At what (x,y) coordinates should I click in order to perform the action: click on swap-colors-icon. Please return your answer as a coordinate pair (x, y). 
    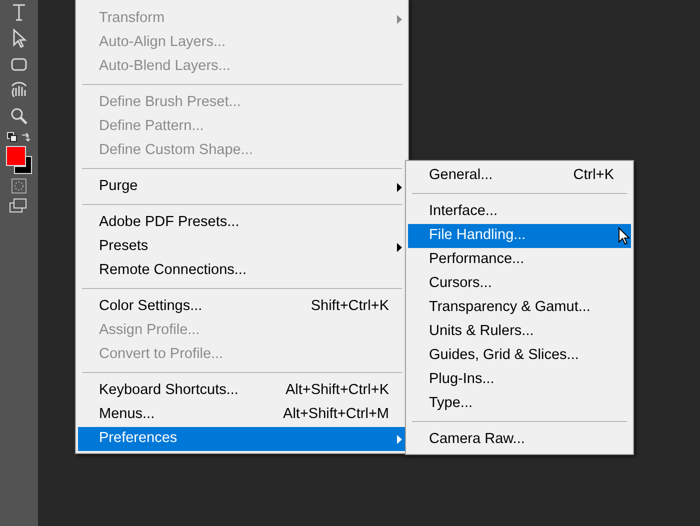
    Looking at the image, I should click on (26, 137).